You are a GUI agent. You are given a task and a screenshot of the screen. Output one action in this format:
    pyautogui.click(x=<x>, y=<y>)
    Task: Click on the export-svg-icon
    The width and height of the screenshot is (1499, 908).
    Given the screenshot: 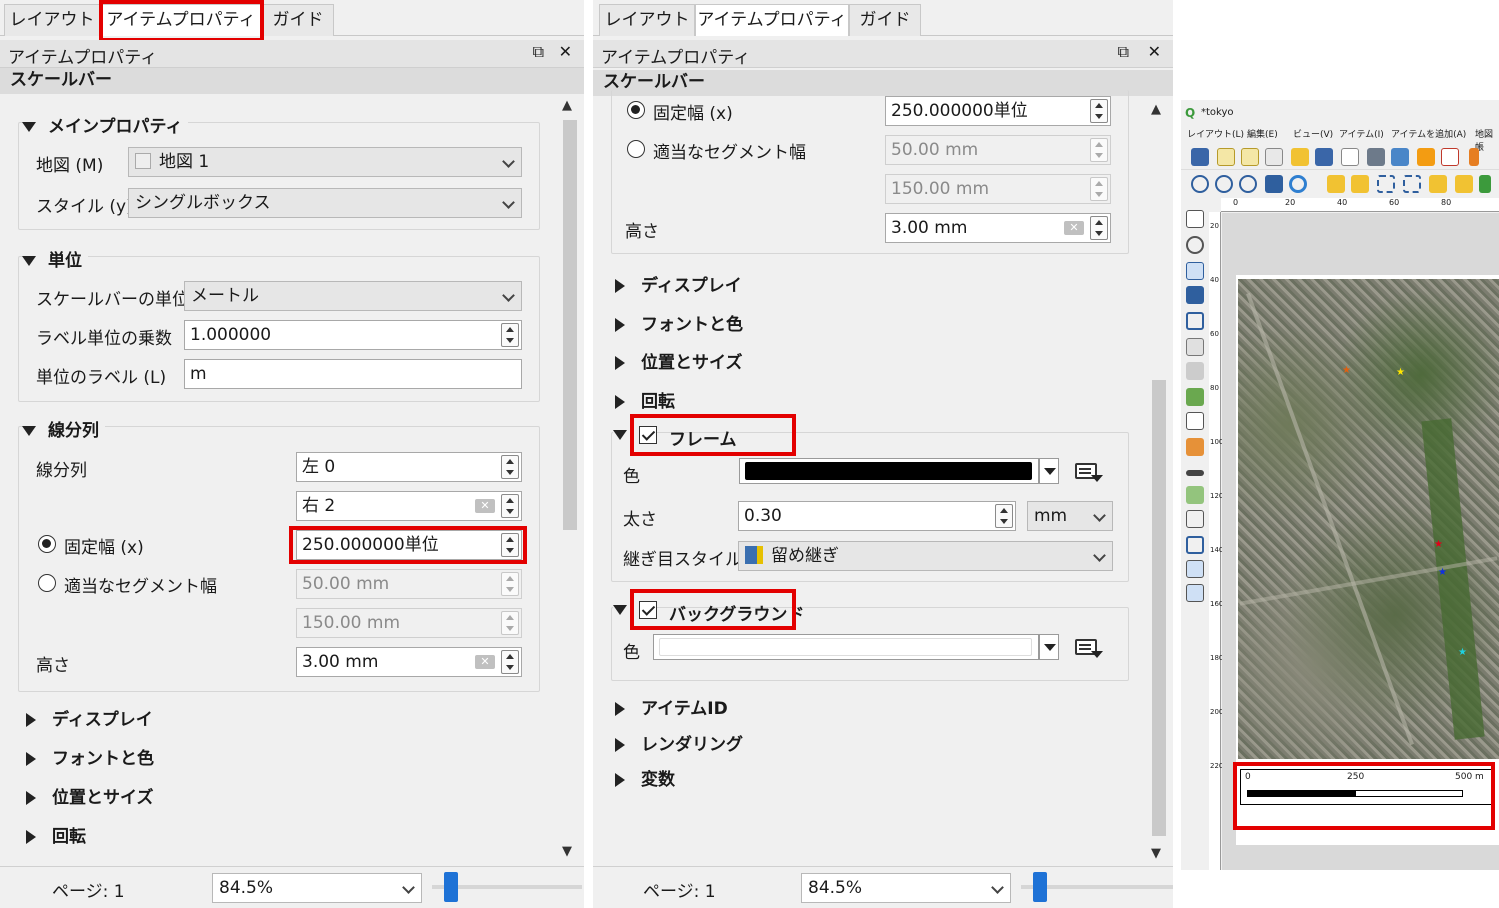 What is the action you would take?
    pyautogui.click(x=1426, y=157)
    